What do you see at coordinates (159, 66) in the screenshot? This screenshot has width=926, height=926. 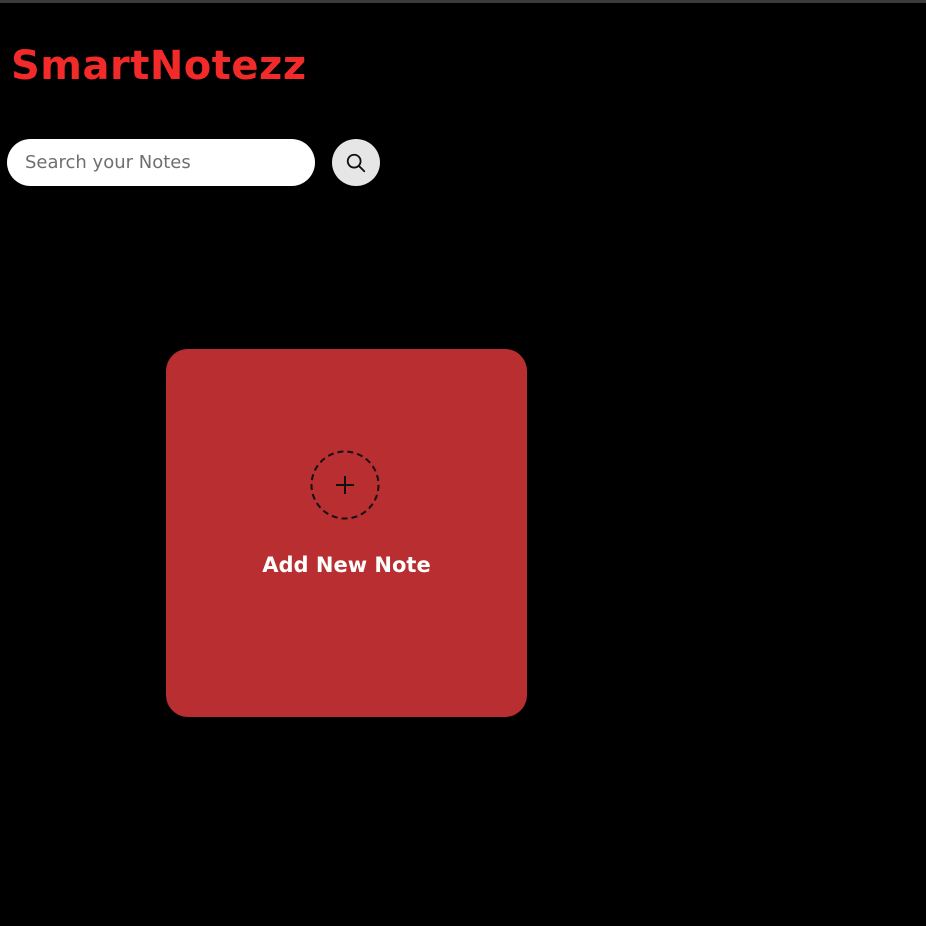 I see `app-title: SmartNotezz` at bounding box center [159, 66].